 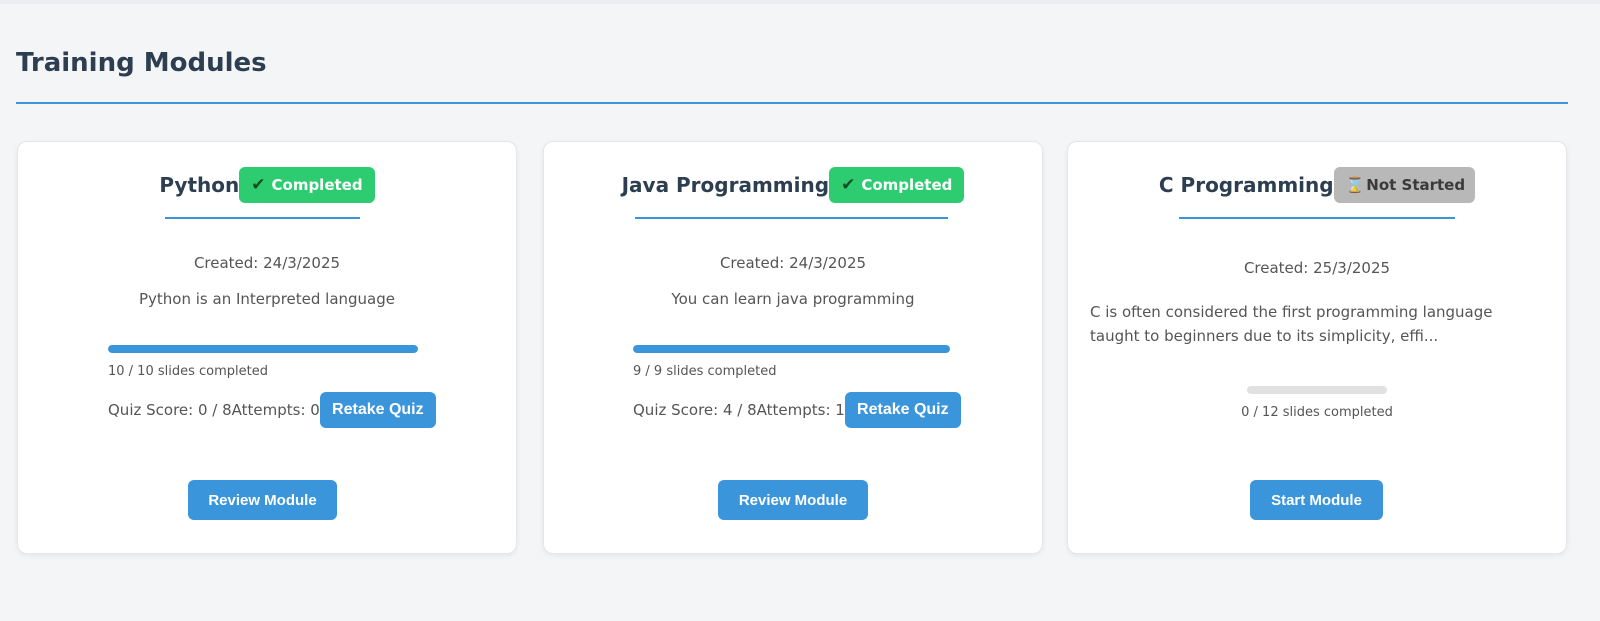 I want to click on module-description: You can learn java programming, so click(x=793, y=299).